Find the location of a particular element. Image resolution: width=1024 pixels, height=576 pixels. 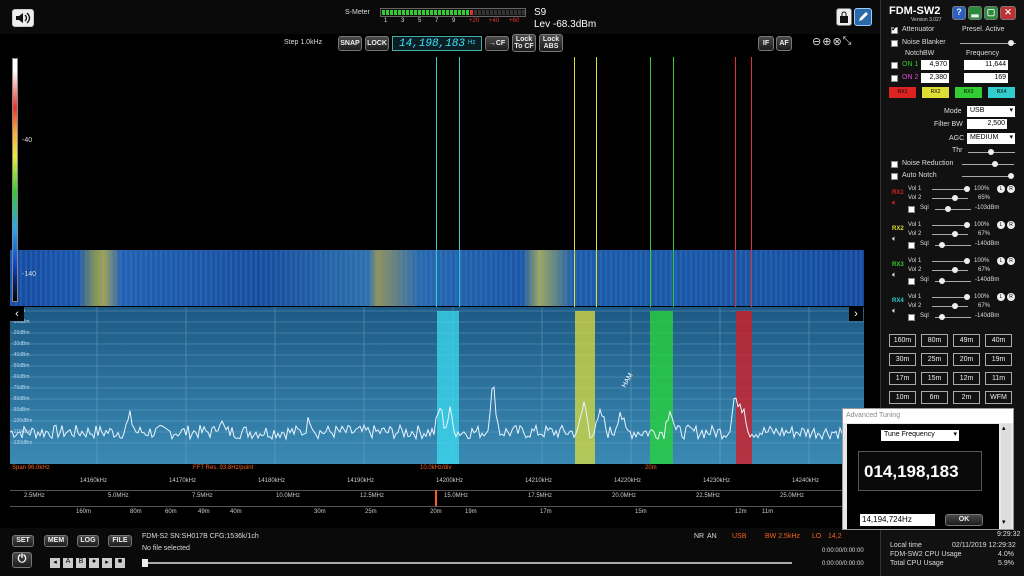

notch2-checkbox is located at coordinates (894, 78).